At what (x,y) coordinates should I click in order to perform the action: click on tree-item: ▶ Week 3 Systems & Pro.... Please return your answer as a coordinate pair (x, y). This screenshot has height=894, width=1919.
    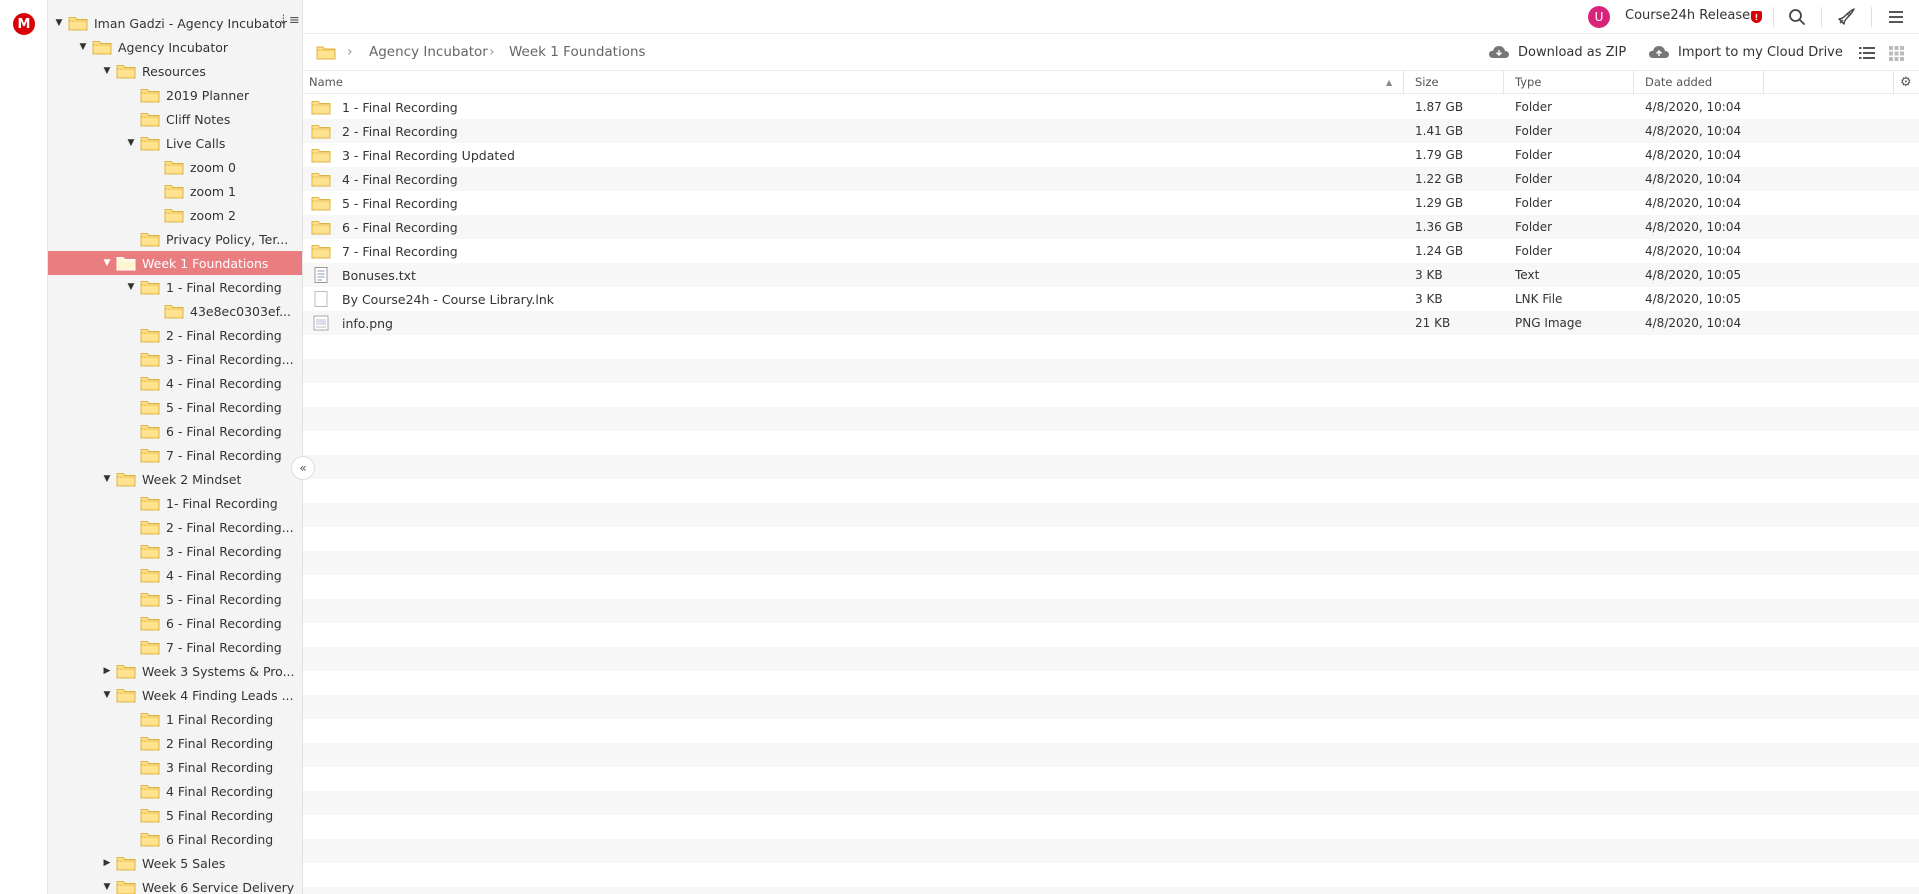
    Looking at the image, I should click on (175, 671).